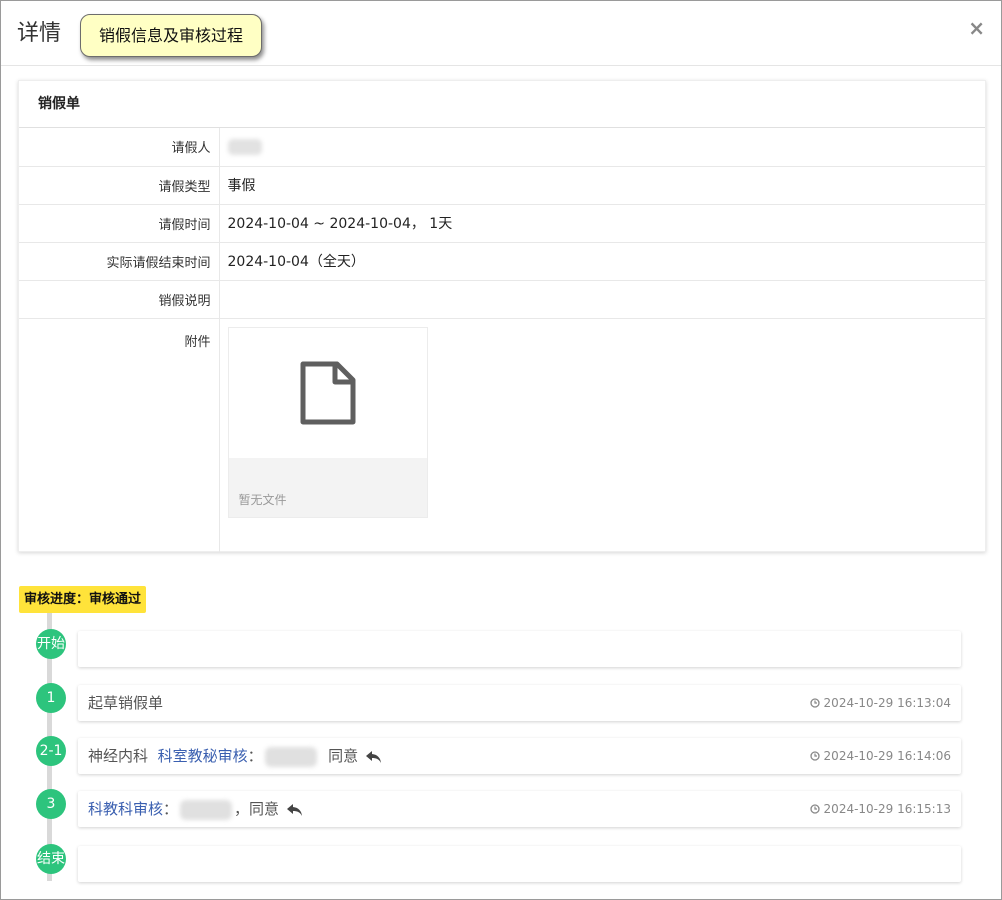  I want to click on timeline-node-1: 1, so click(51, 698).